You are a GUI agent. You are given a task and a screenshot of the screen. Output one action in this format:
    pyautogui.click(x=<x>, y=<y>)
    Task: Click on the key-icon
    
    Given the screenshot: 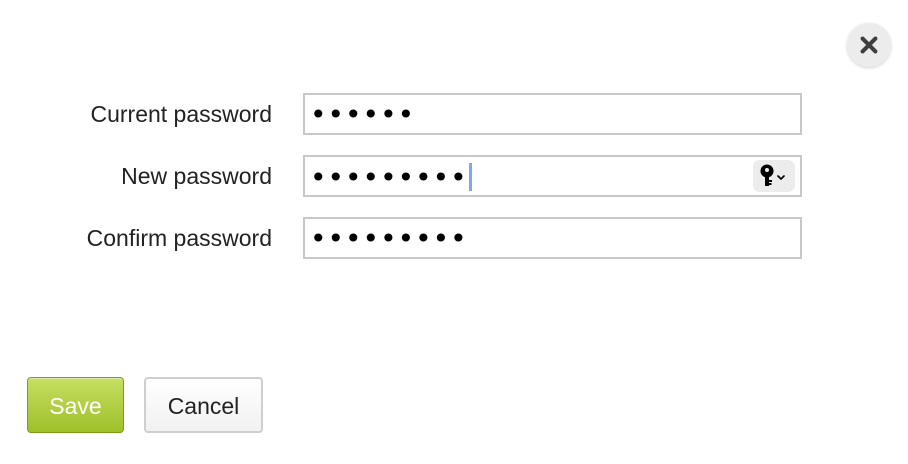 What is the action you would take?
    pyautogui.click(x=774, y=176)
    